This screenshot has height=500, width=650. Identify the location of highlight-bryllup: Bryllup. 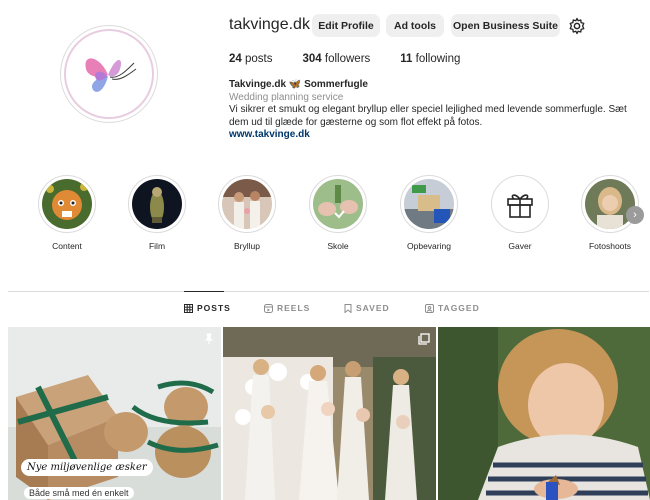
(247, 213).